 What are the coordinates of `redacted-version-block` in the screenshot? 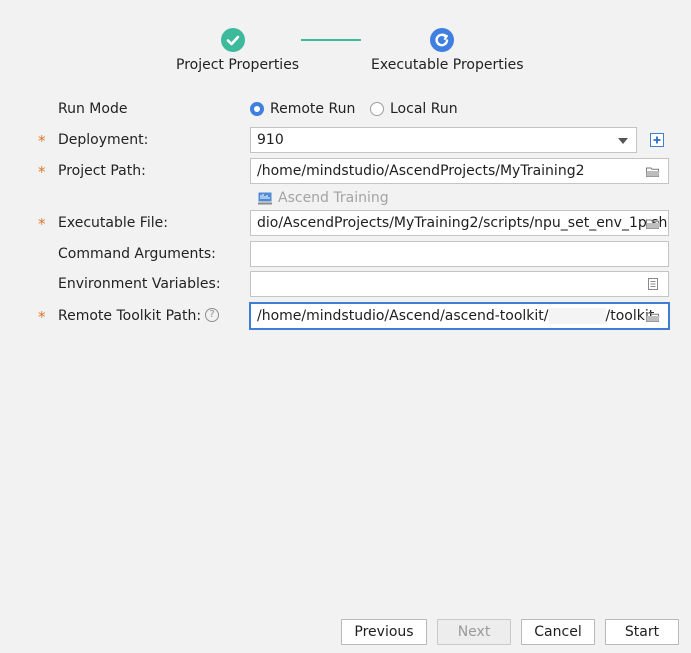 It's located at (577, 316).